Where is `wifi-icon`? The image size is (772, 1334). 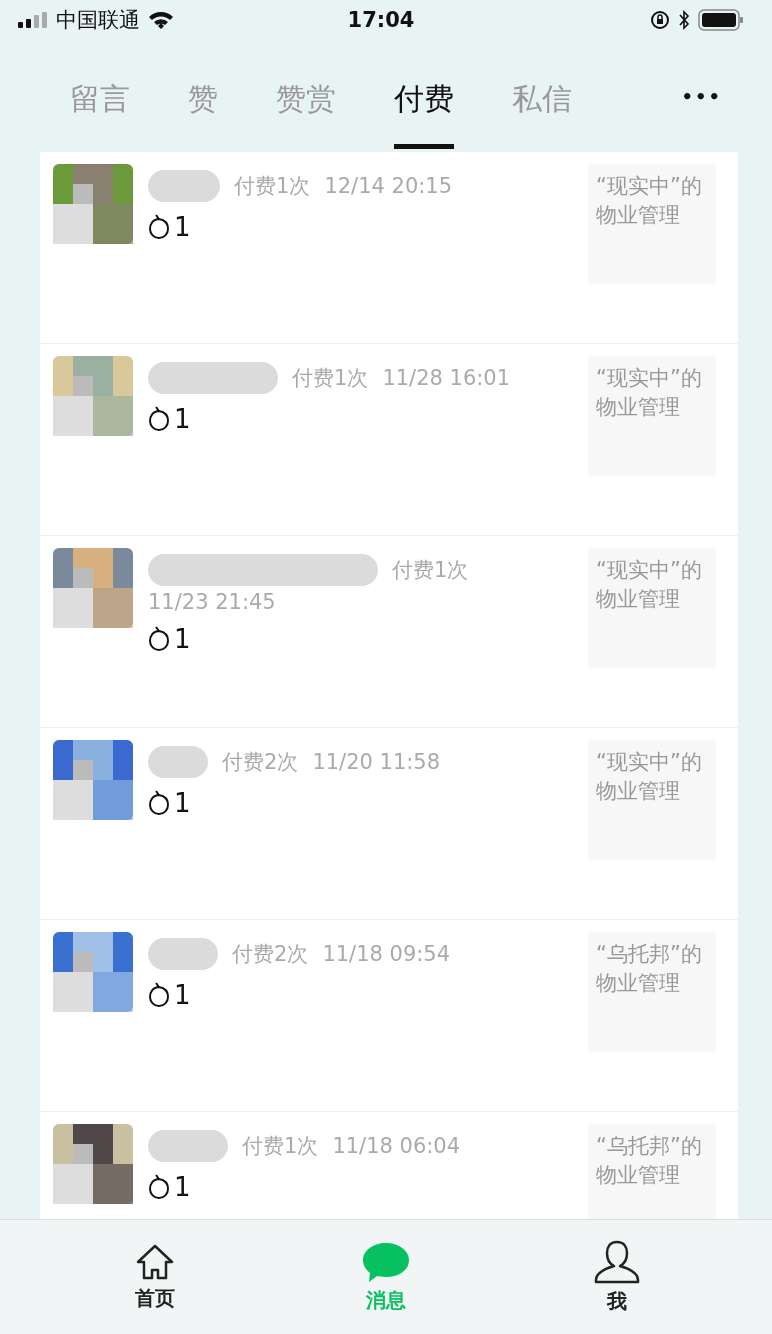 wifi-icon is located at coordinates (161, 20).